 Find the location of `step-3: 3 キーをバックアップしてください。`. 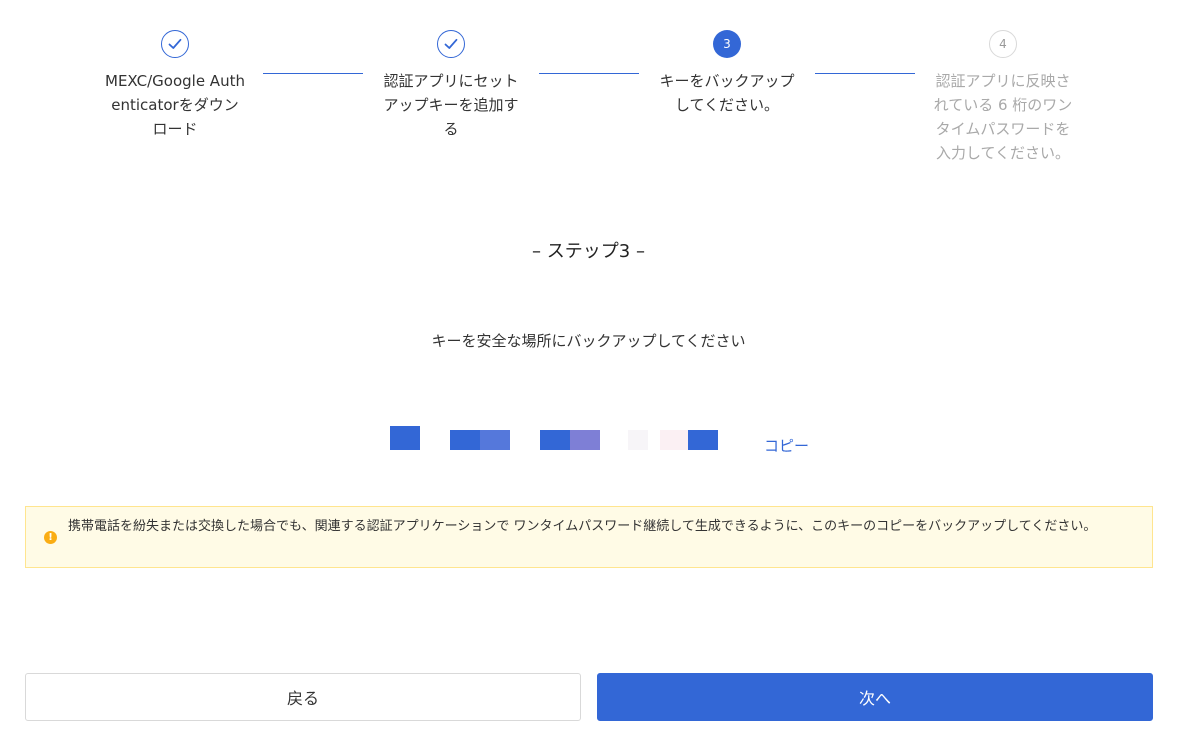

step-3: 3 キーをバックアップしてください。 is located at coordinates (727, 73).